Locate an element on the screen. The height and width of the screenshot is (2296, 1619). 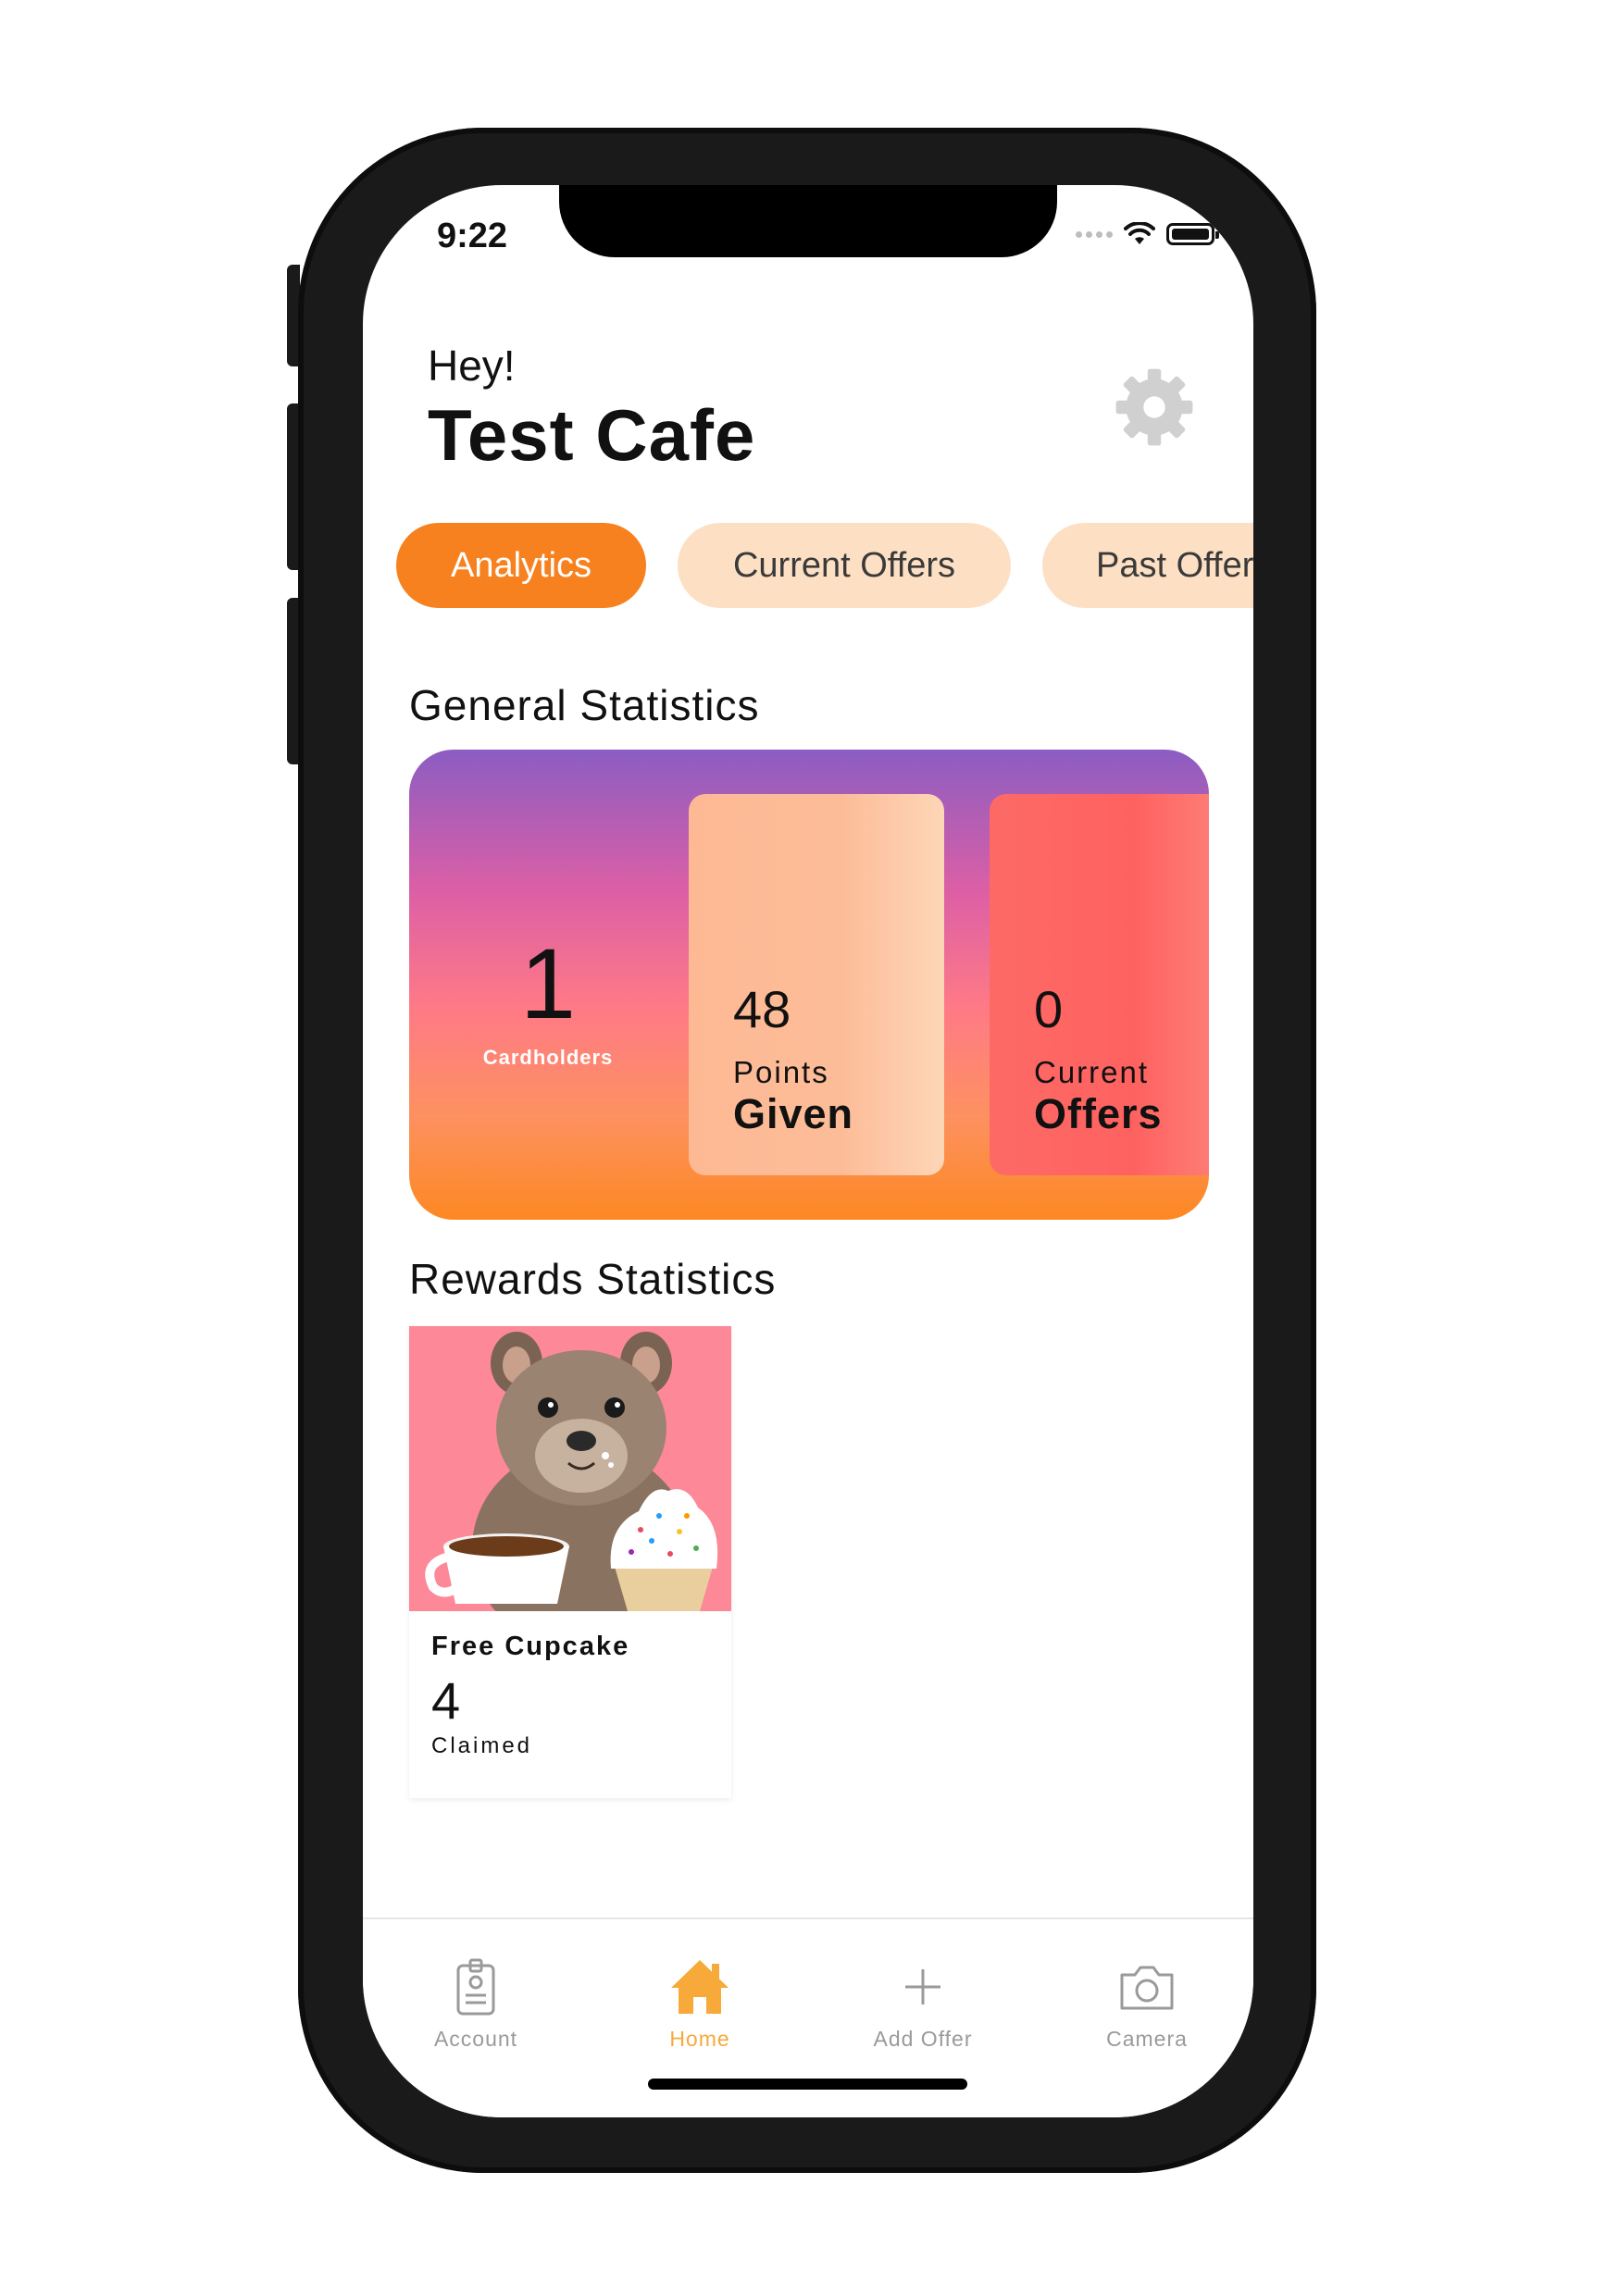
tab-past-offers: Past Offers is located at coordinates (1148, 566).